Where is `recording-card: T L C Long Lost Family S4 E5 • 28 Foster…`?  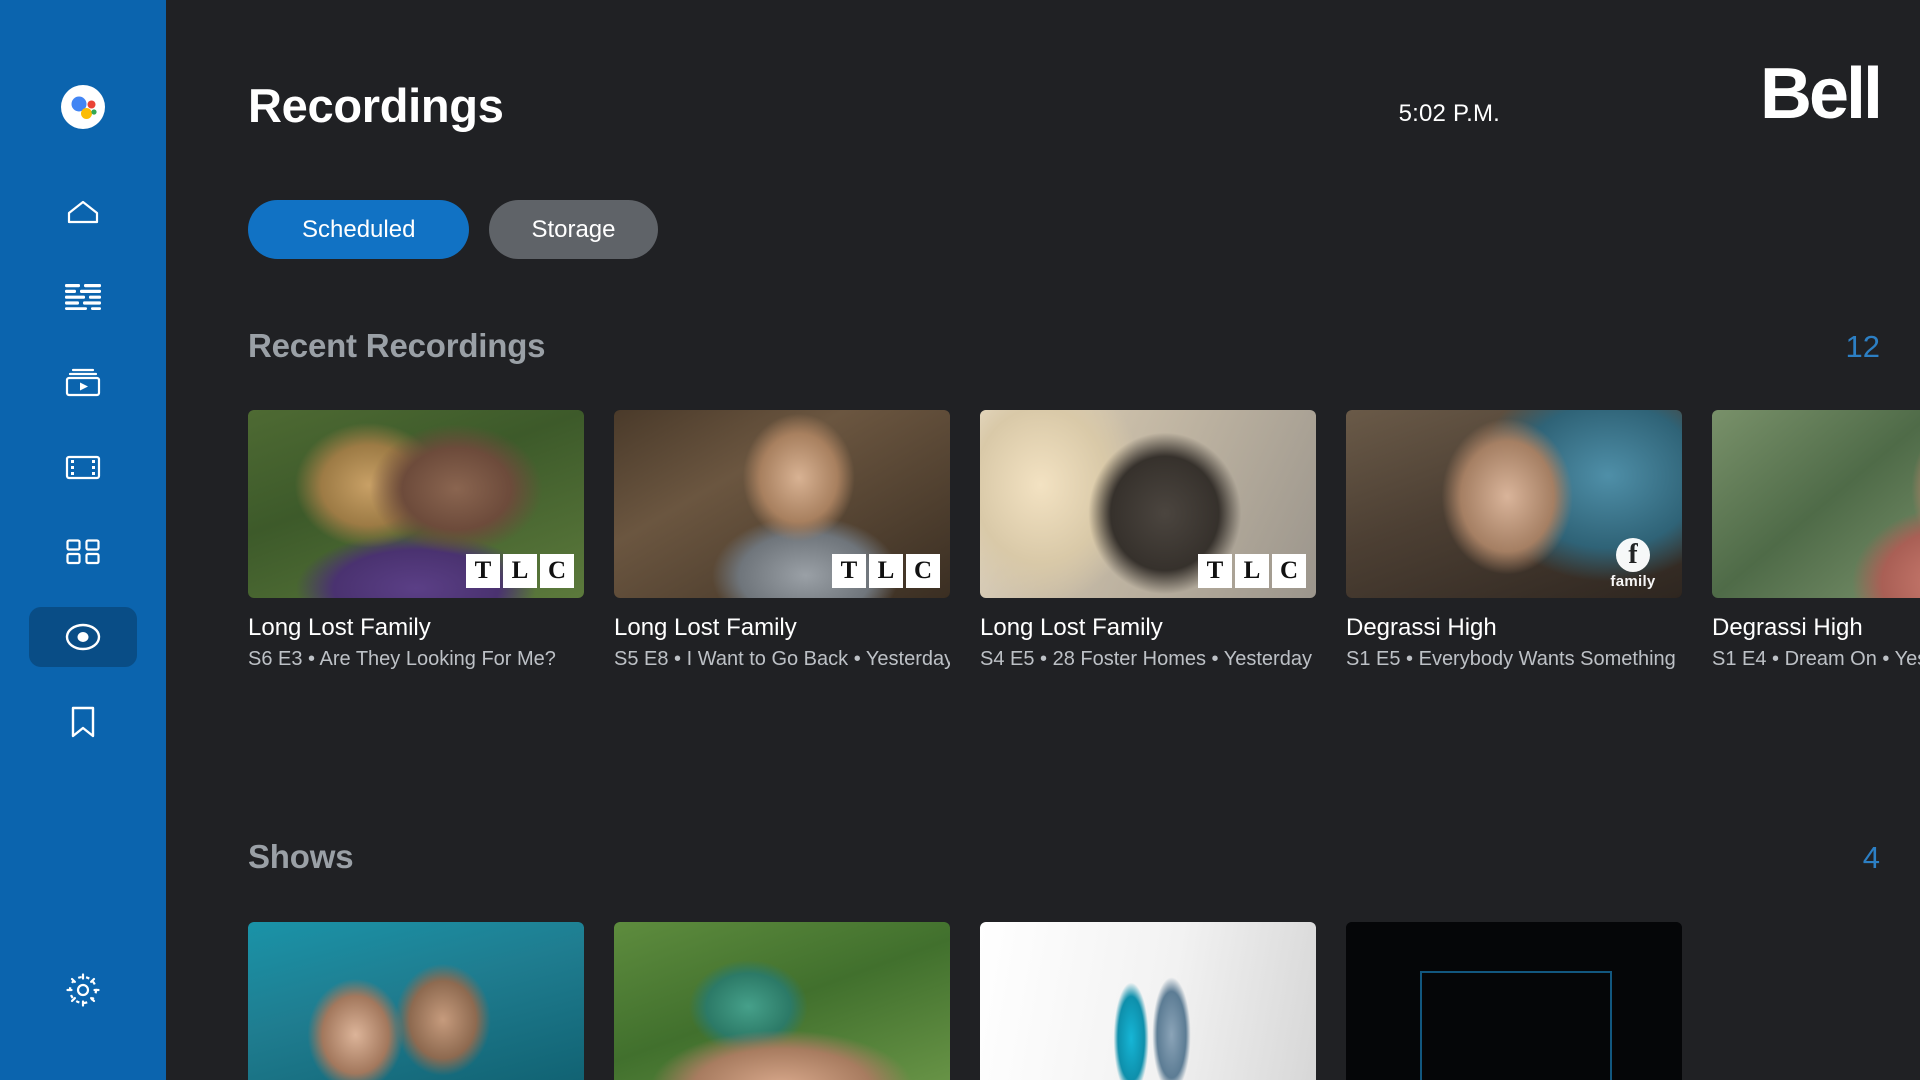 recording-card: T L C Long Lost Family S4 E5 • 28 Foster… is located at coordinates (1148, 540).